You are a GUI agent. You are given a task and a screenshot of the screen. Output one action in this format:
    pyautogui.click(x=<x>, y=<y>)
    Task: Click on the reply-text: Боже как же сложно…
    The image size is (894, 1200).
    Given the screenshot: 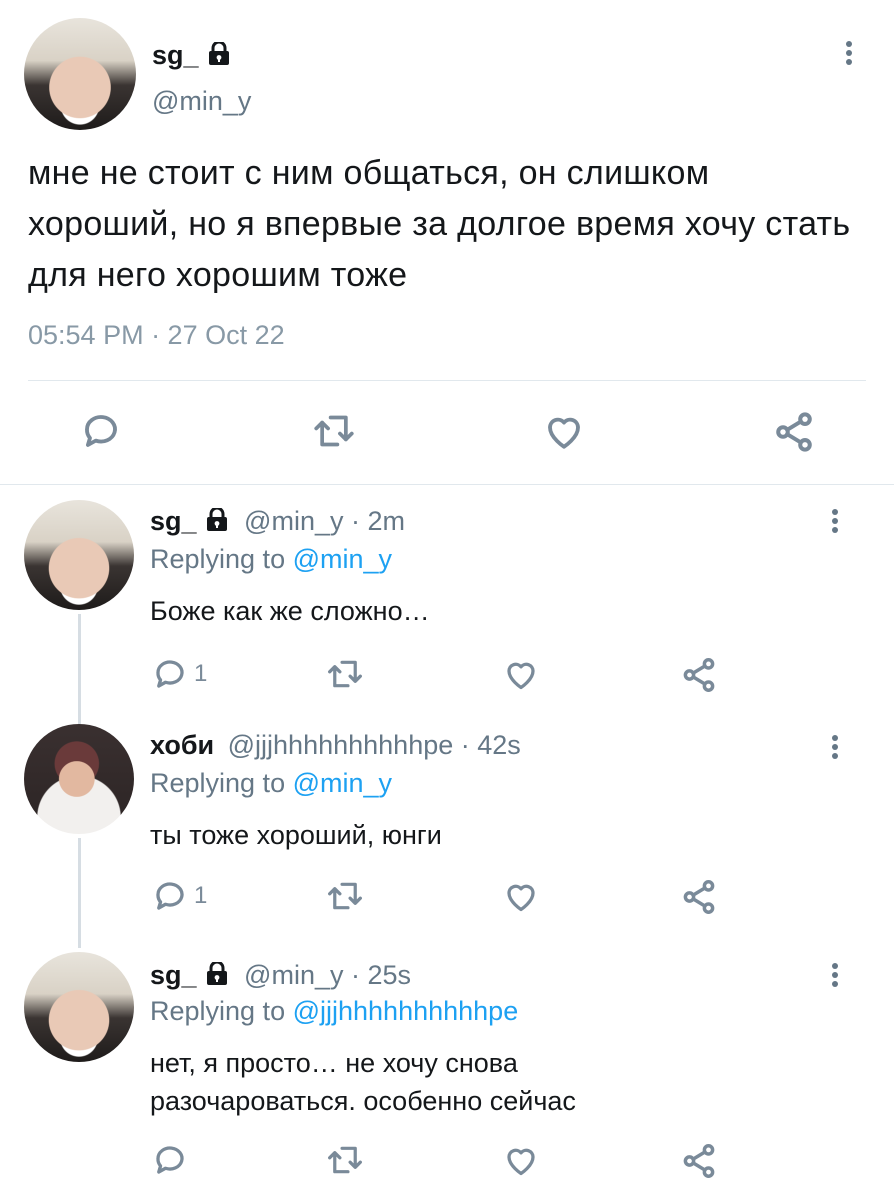 What is the action you would take?
    pyautogui.click(x=290, y=611)
    